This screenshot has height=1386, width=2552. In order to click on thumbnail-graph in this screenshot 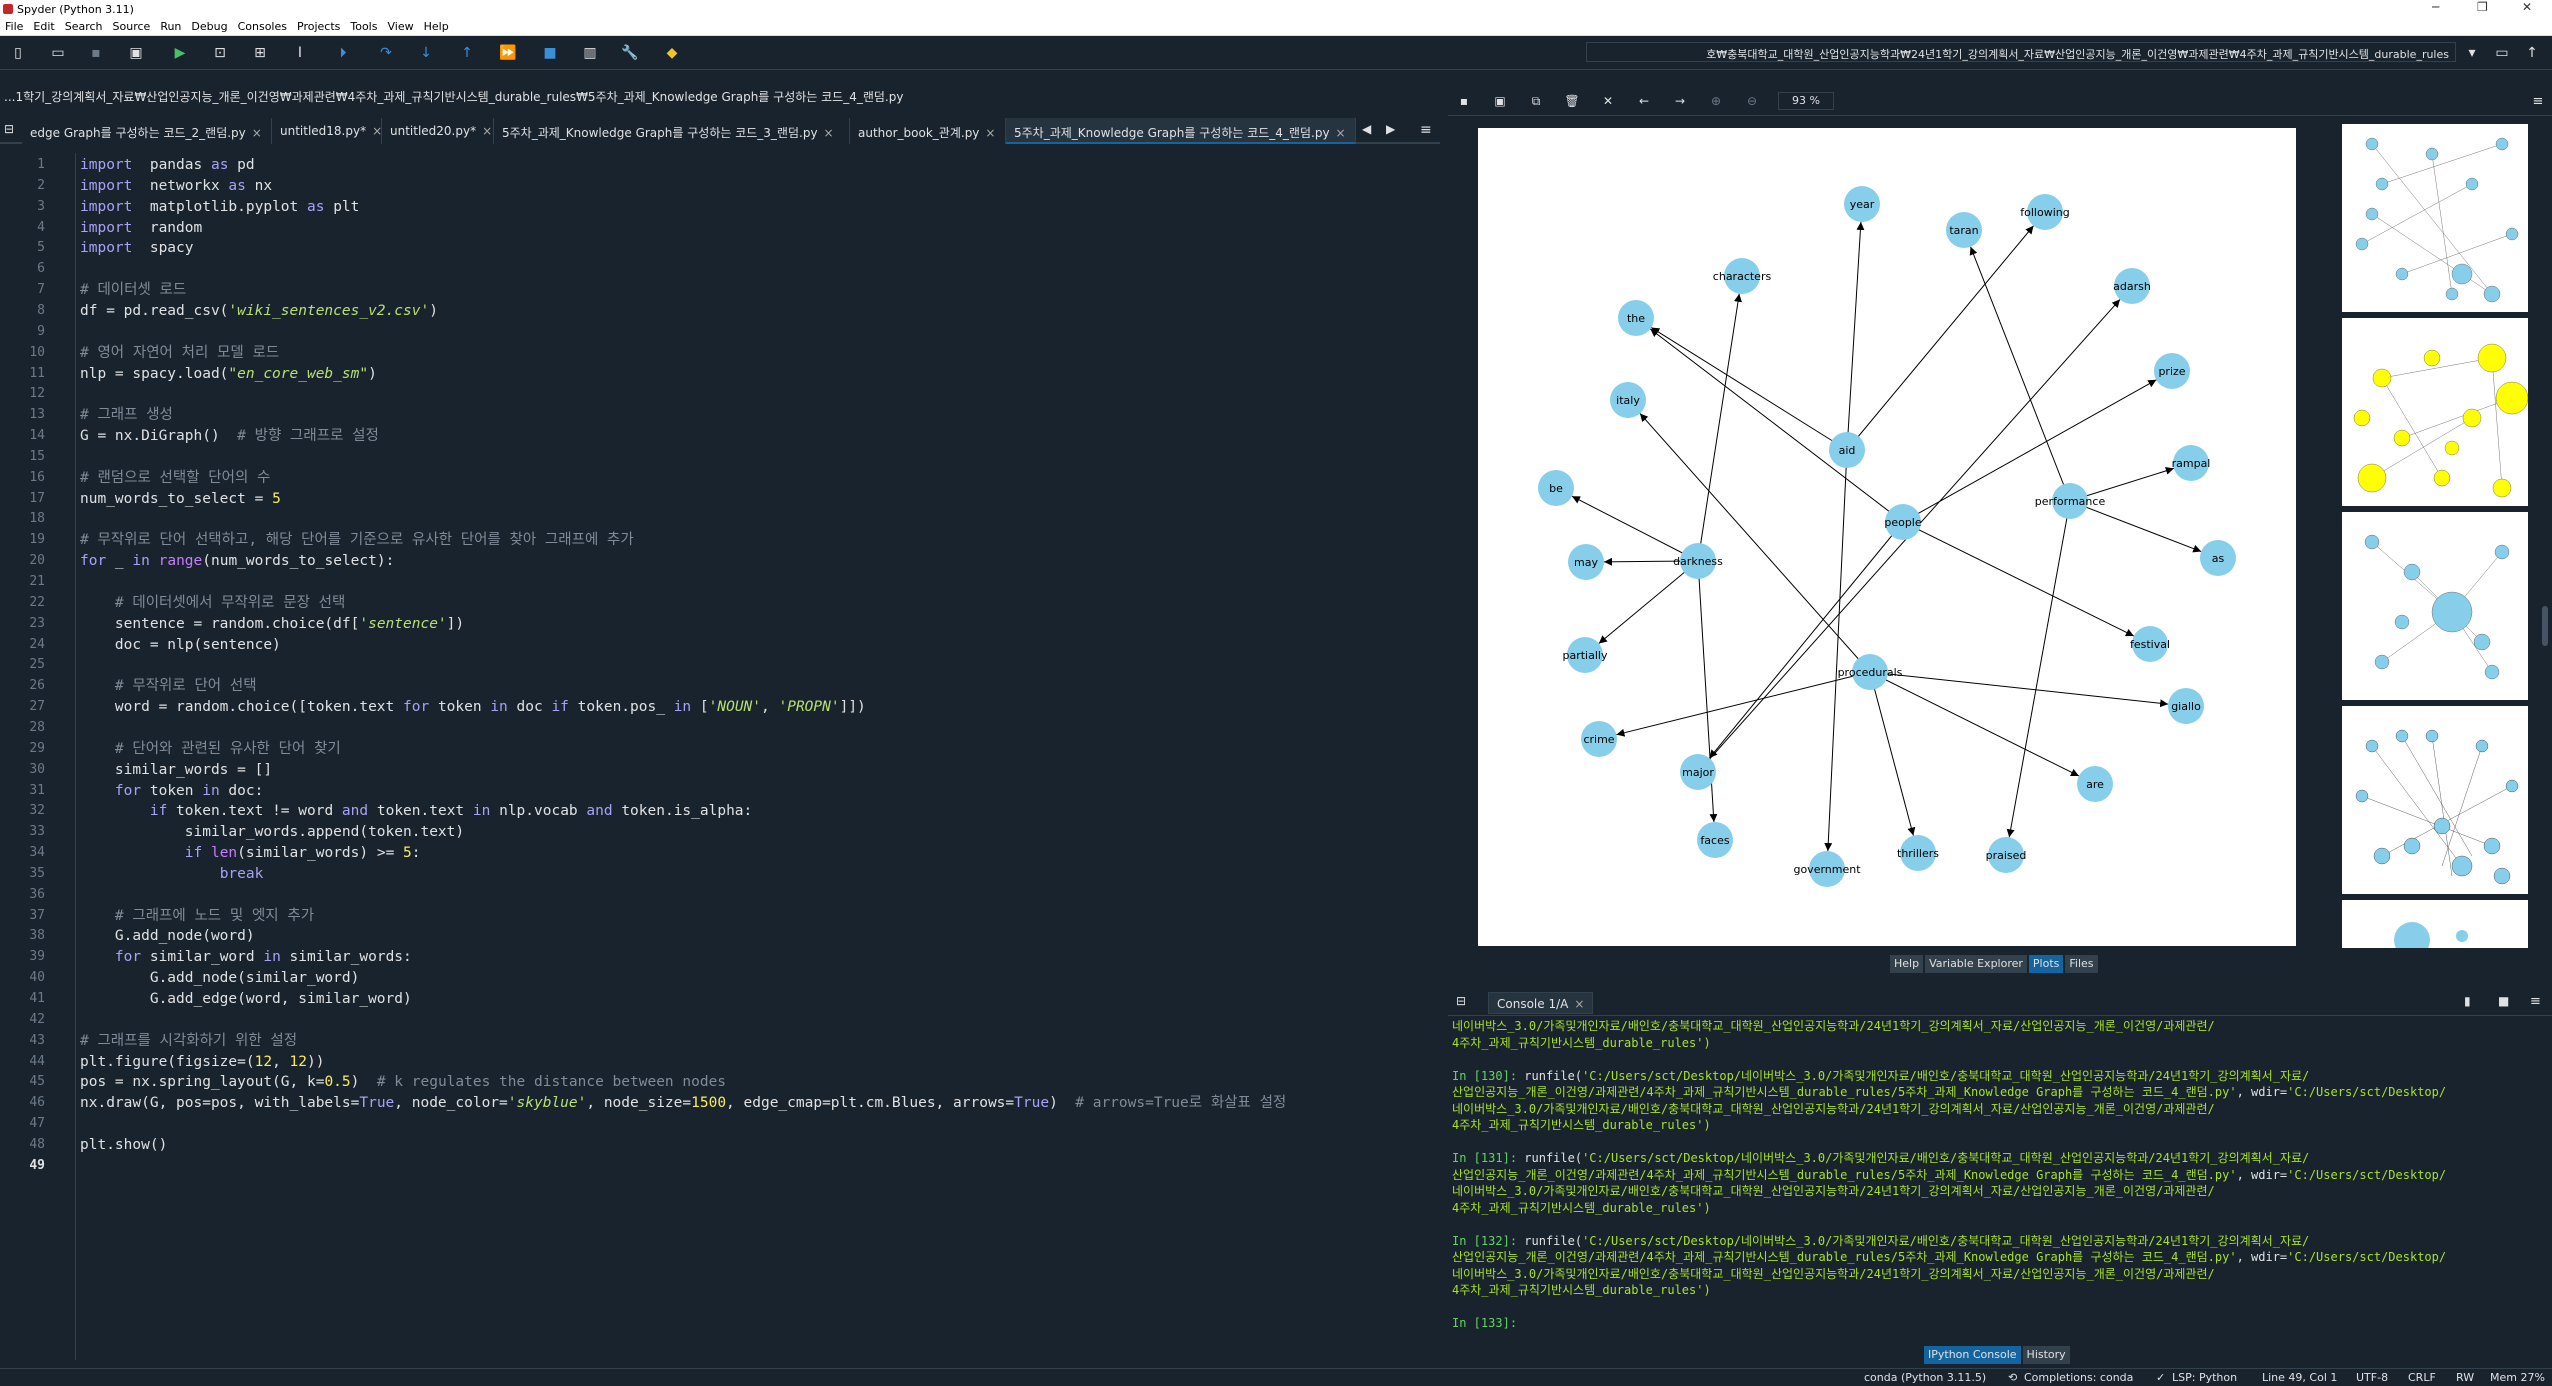, I will do `click(2437, 607)`.